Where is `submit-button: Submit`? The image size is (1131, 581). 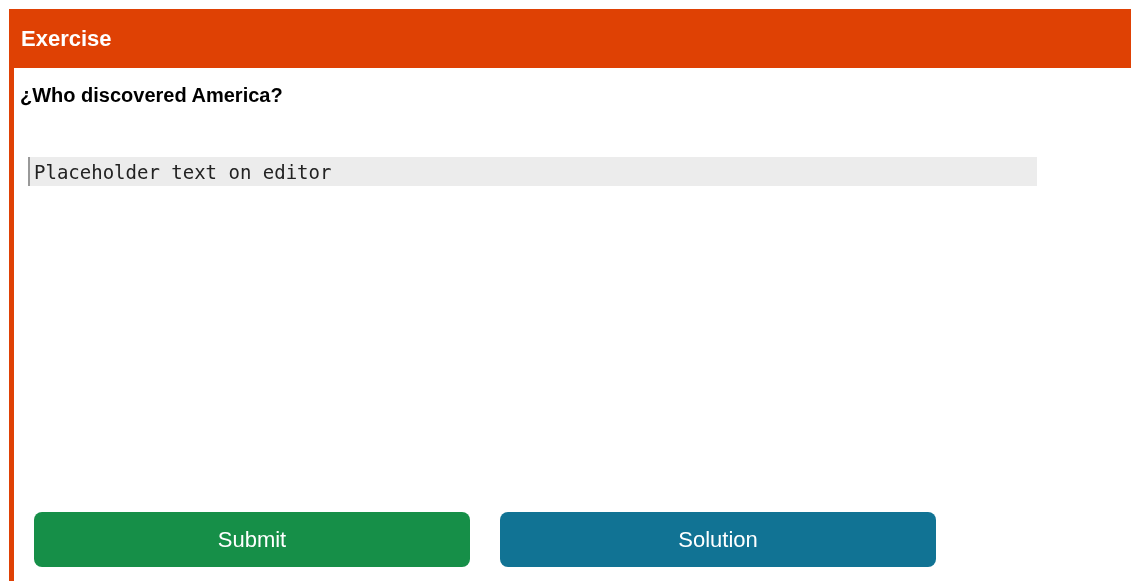 submit-button: Submit is located at coordinates (252, 539).